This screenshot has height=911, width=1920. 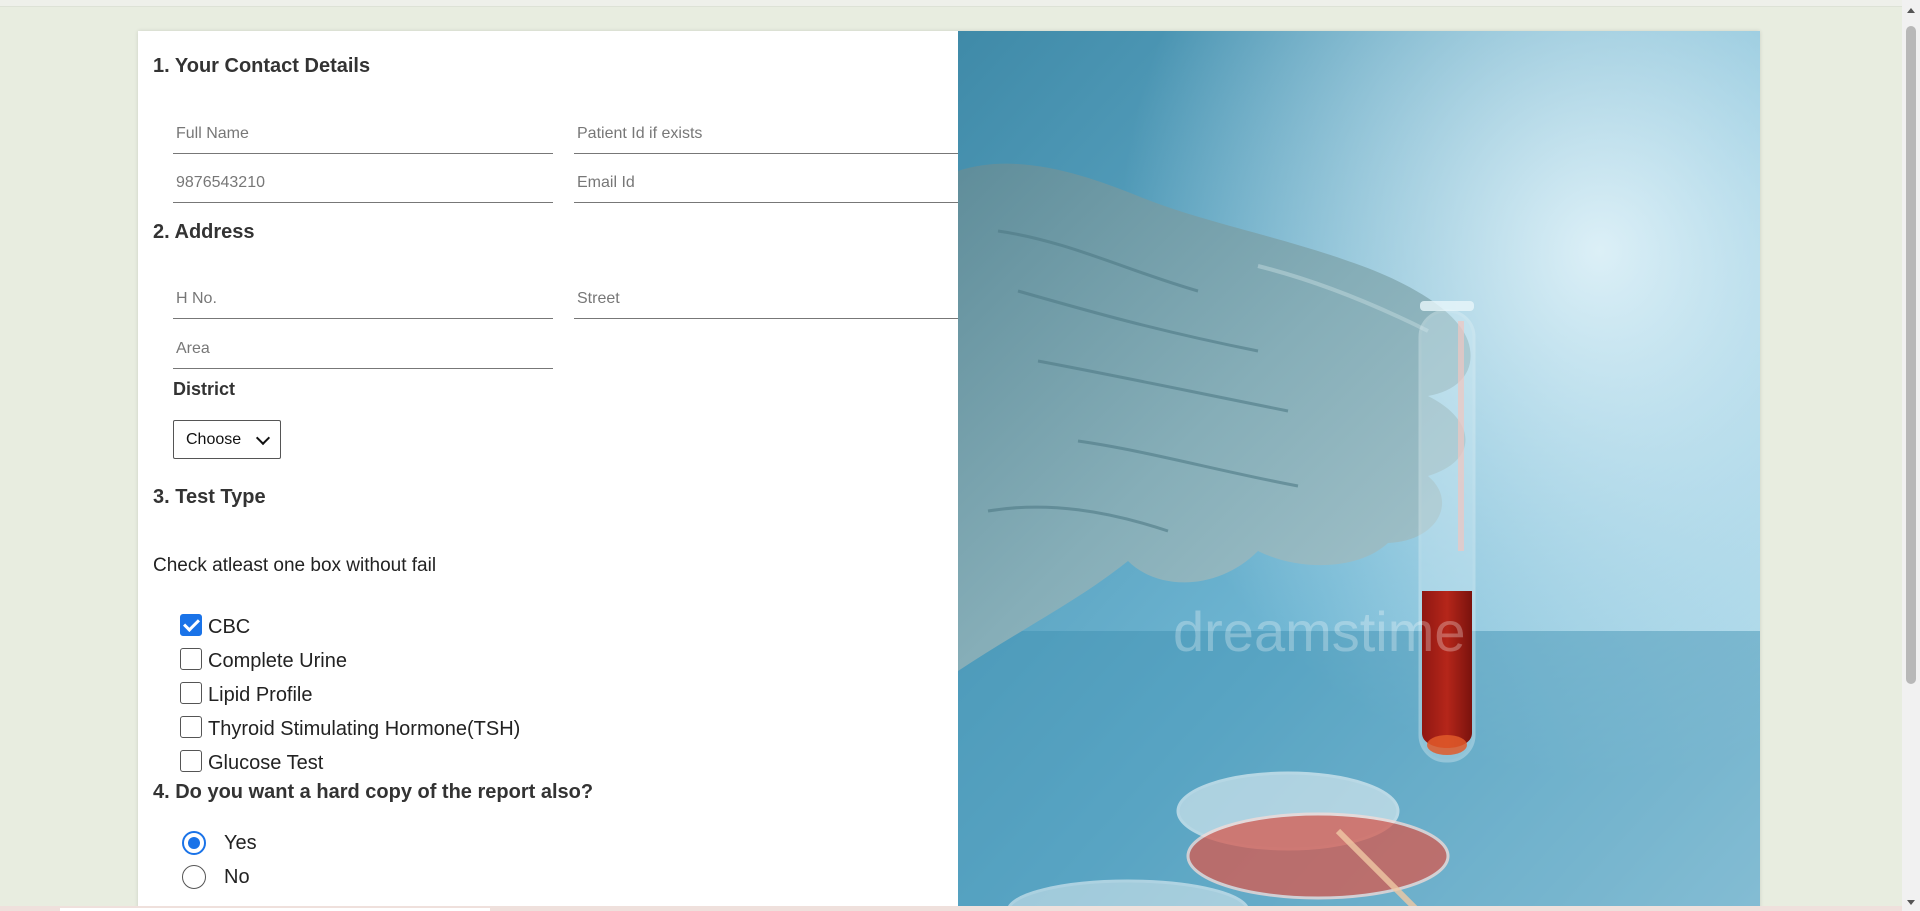 What do you see at coordinates (766, 299) in the screenshot?
I see `street-input` at bounding box center [766, 299].